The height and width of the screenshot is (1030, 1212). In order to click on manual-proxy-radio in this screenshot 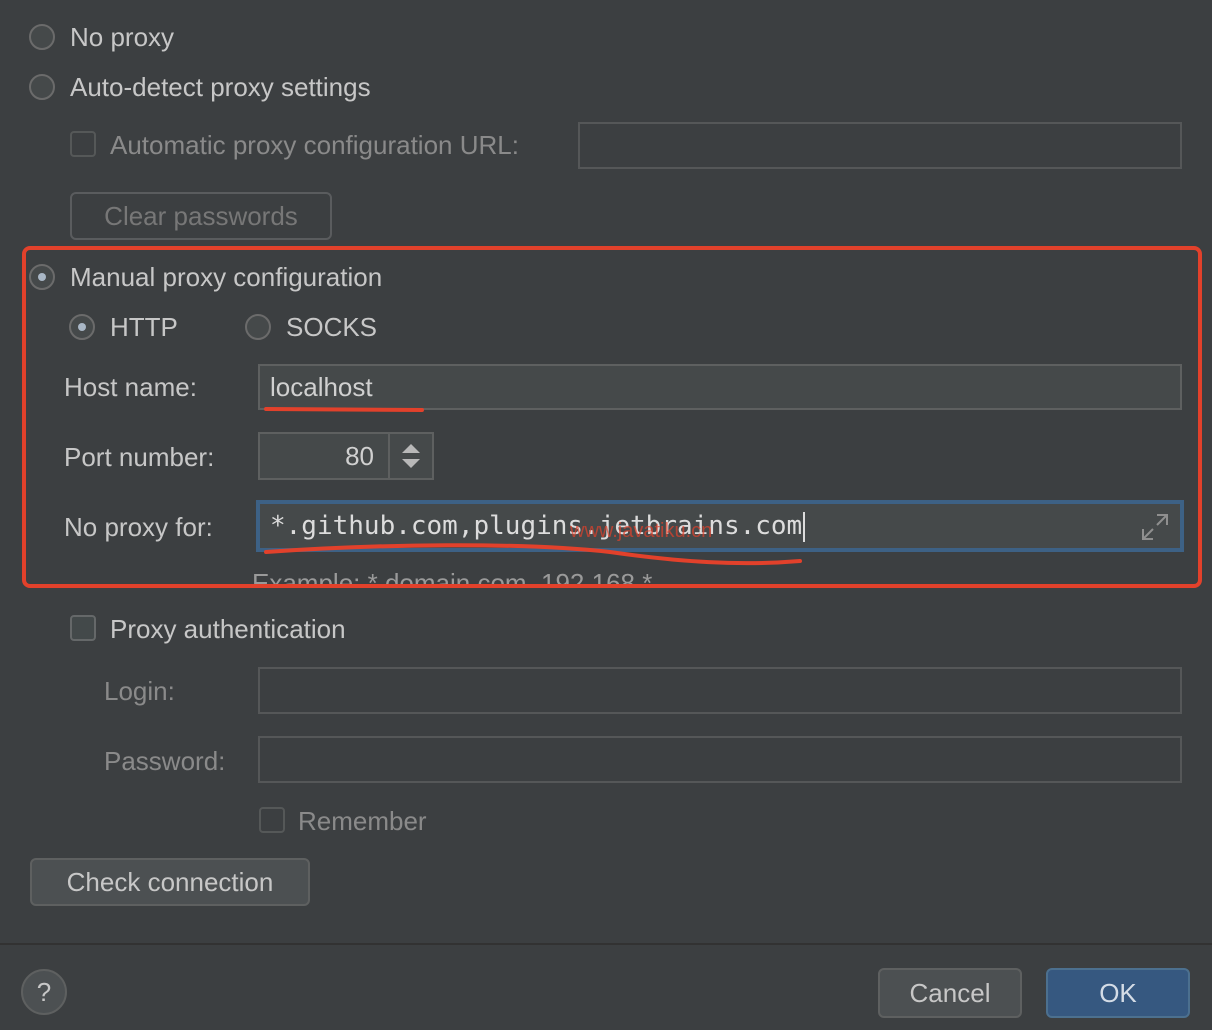, I will do `click(42, 277)`.